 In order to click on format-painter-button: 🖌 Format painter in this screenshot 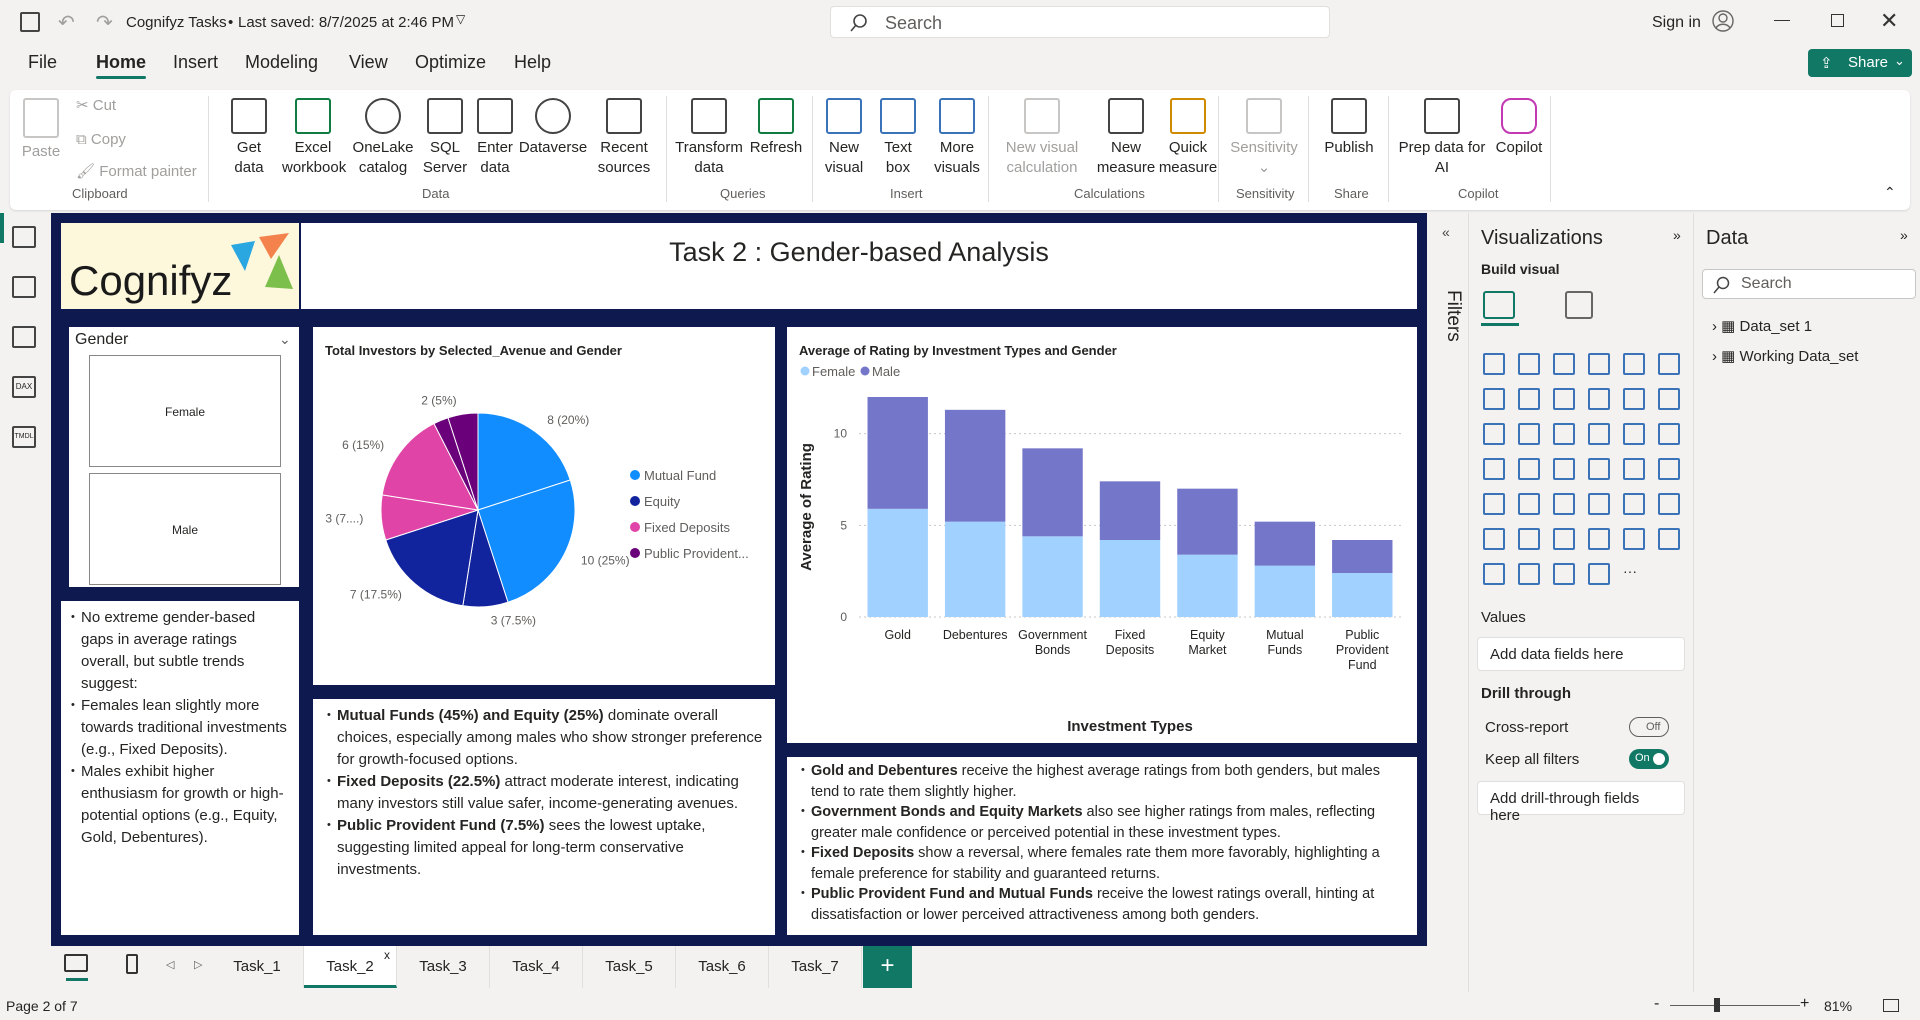, I will do `click(136, 172)`.